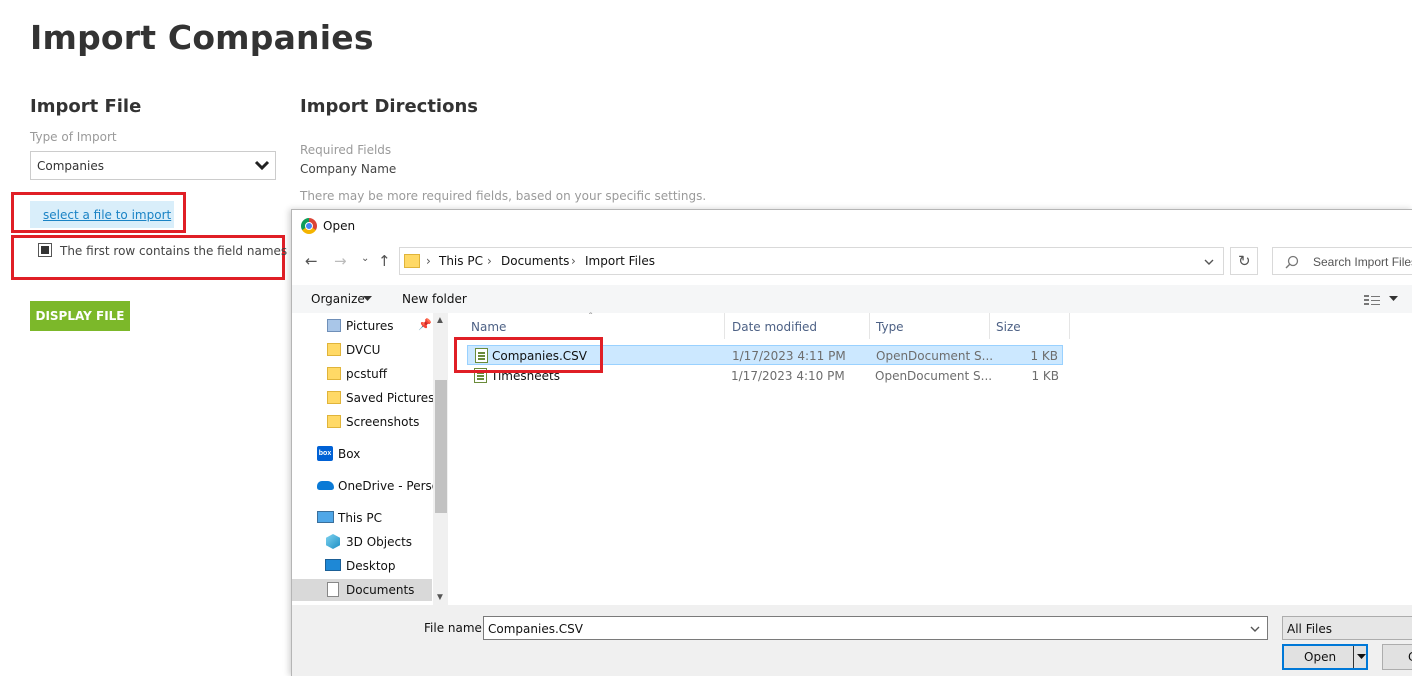  I want to click on organize-dropdown-icon, so click(367, 298).